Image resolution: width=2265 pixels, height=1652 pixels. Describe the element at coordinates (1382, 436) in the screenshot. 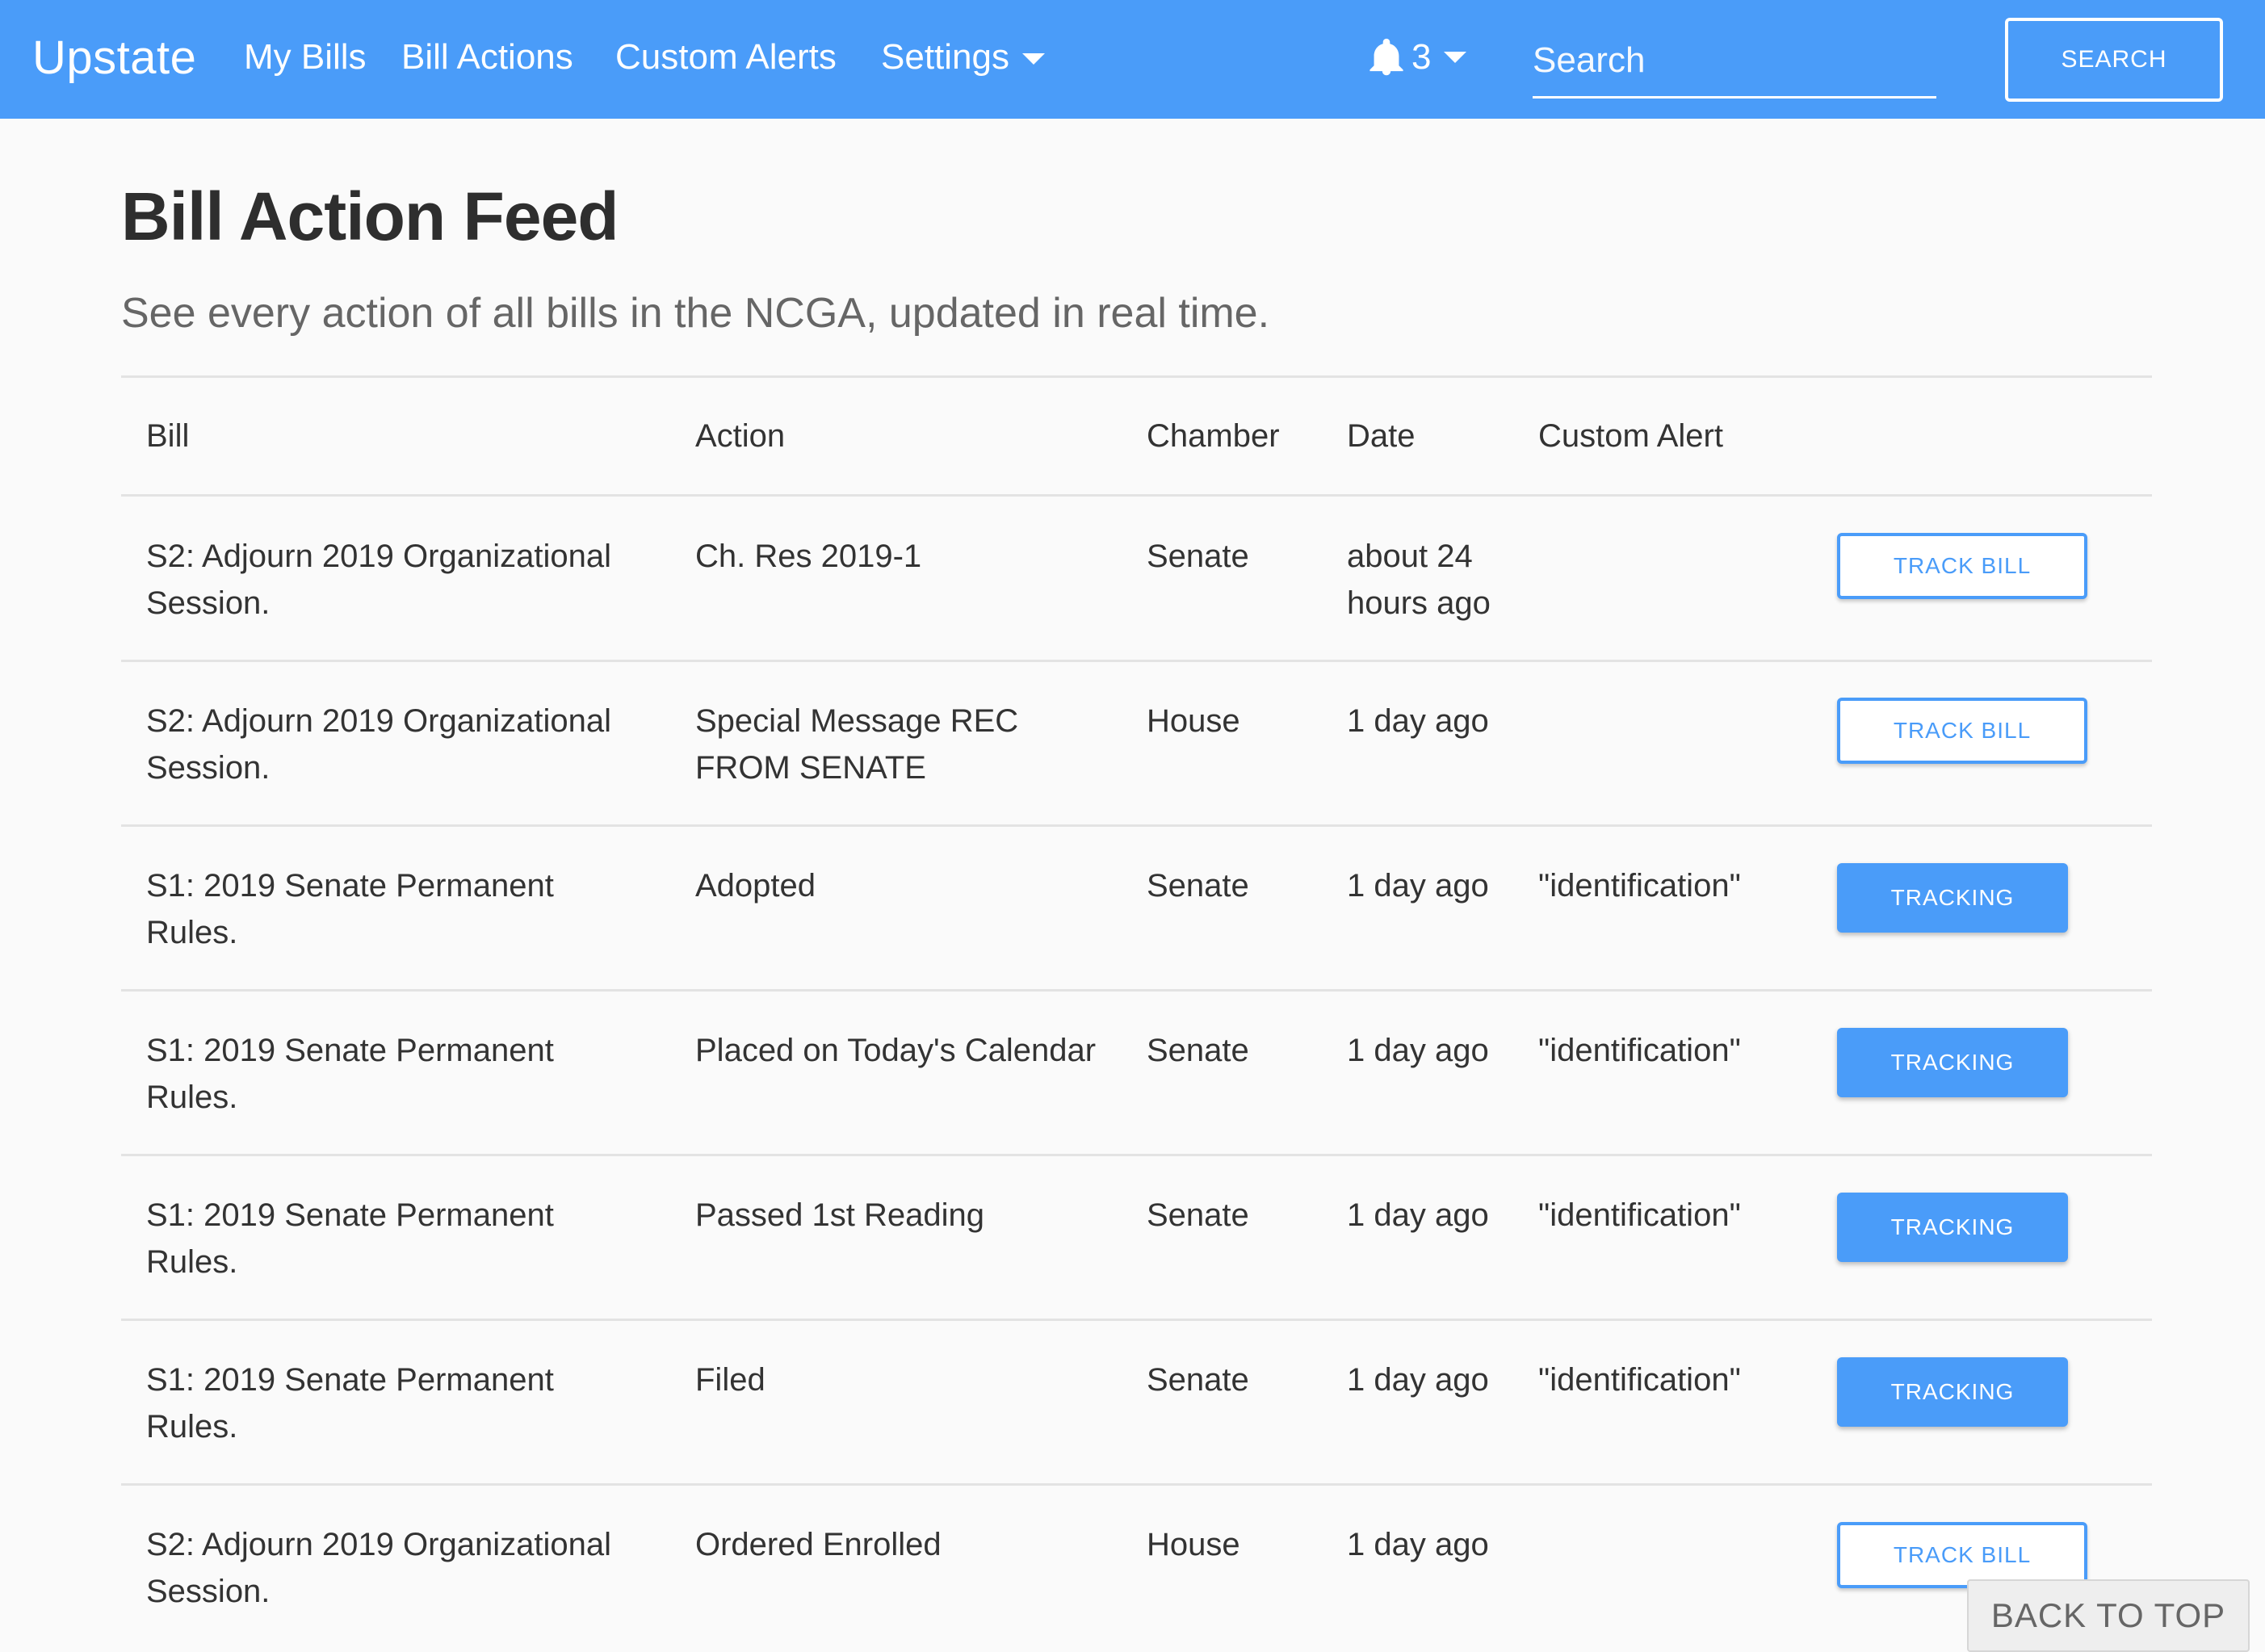

I see `column-header-date: Date` at that location.